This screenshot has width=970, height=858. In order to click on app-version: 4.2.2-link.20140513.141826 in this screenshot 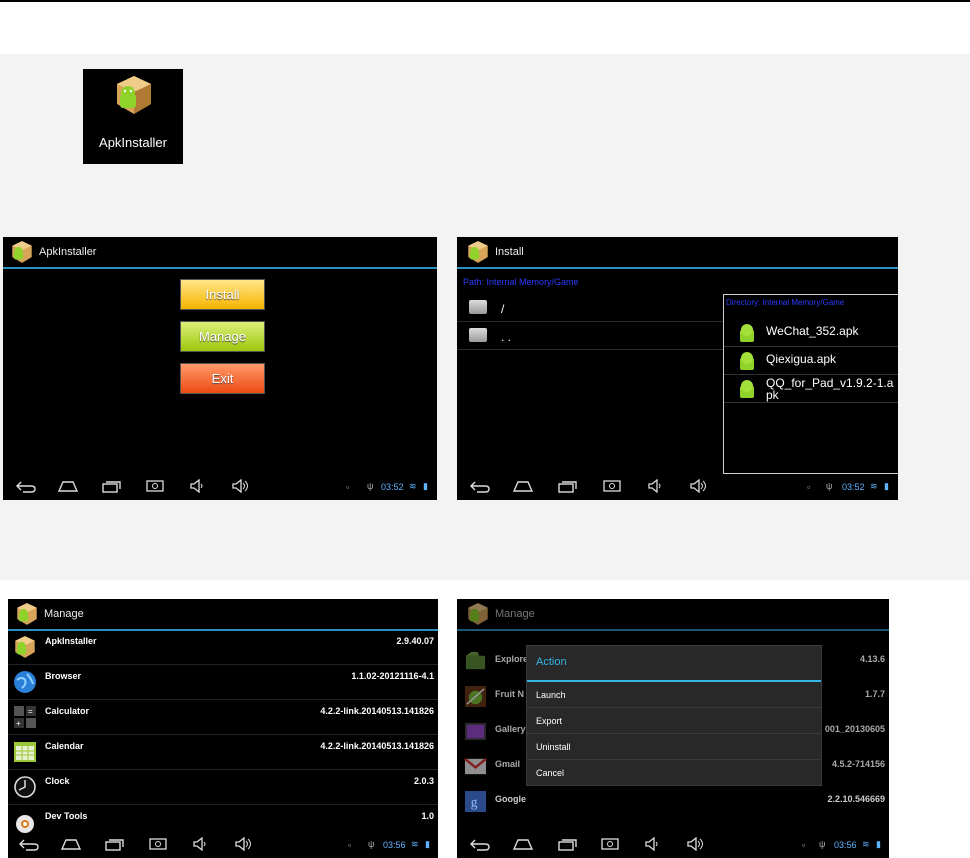, I will do `click(377, 746)`.